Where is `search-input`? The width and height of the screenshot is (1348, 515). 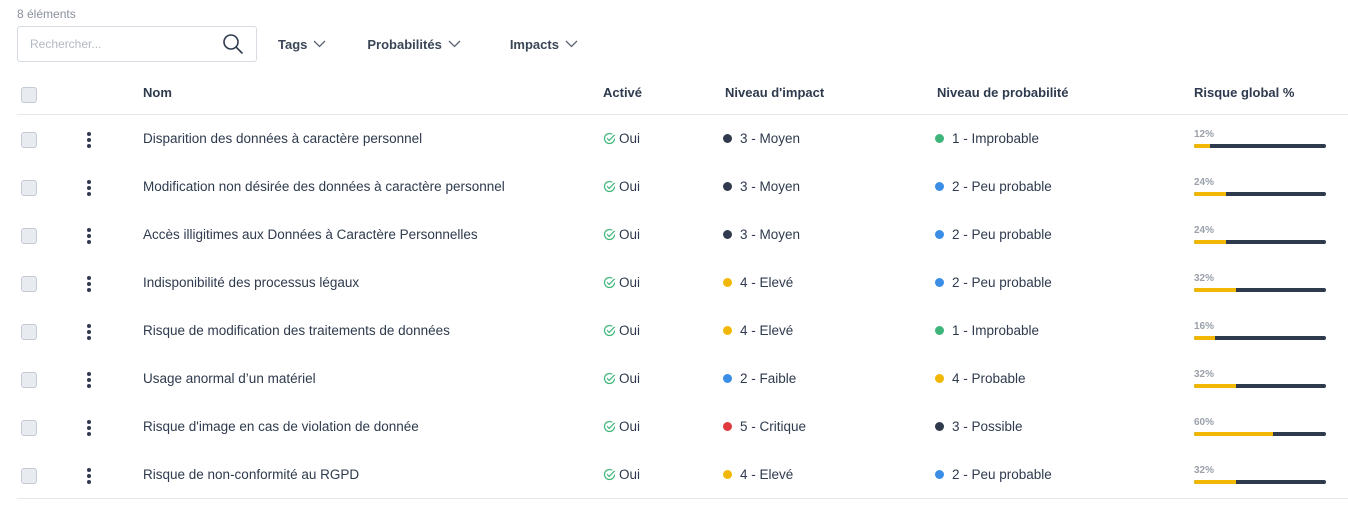
search-input is located at coordinates (120, 44).